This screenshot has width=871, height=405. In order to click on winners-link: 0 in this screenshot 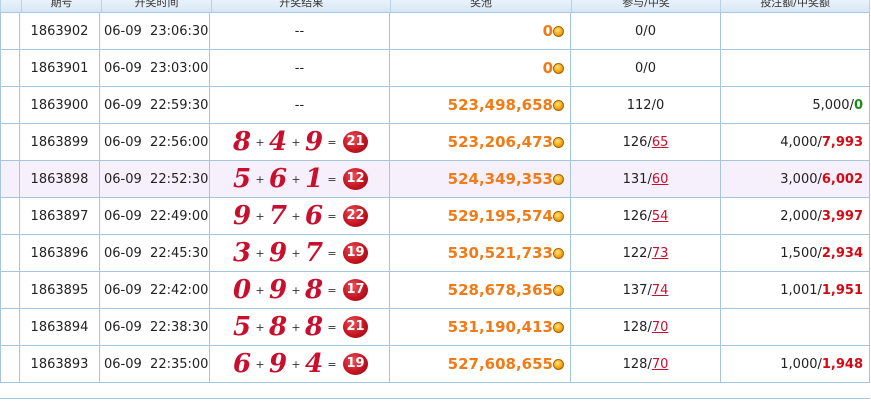, I will do `click(651, 31)`.